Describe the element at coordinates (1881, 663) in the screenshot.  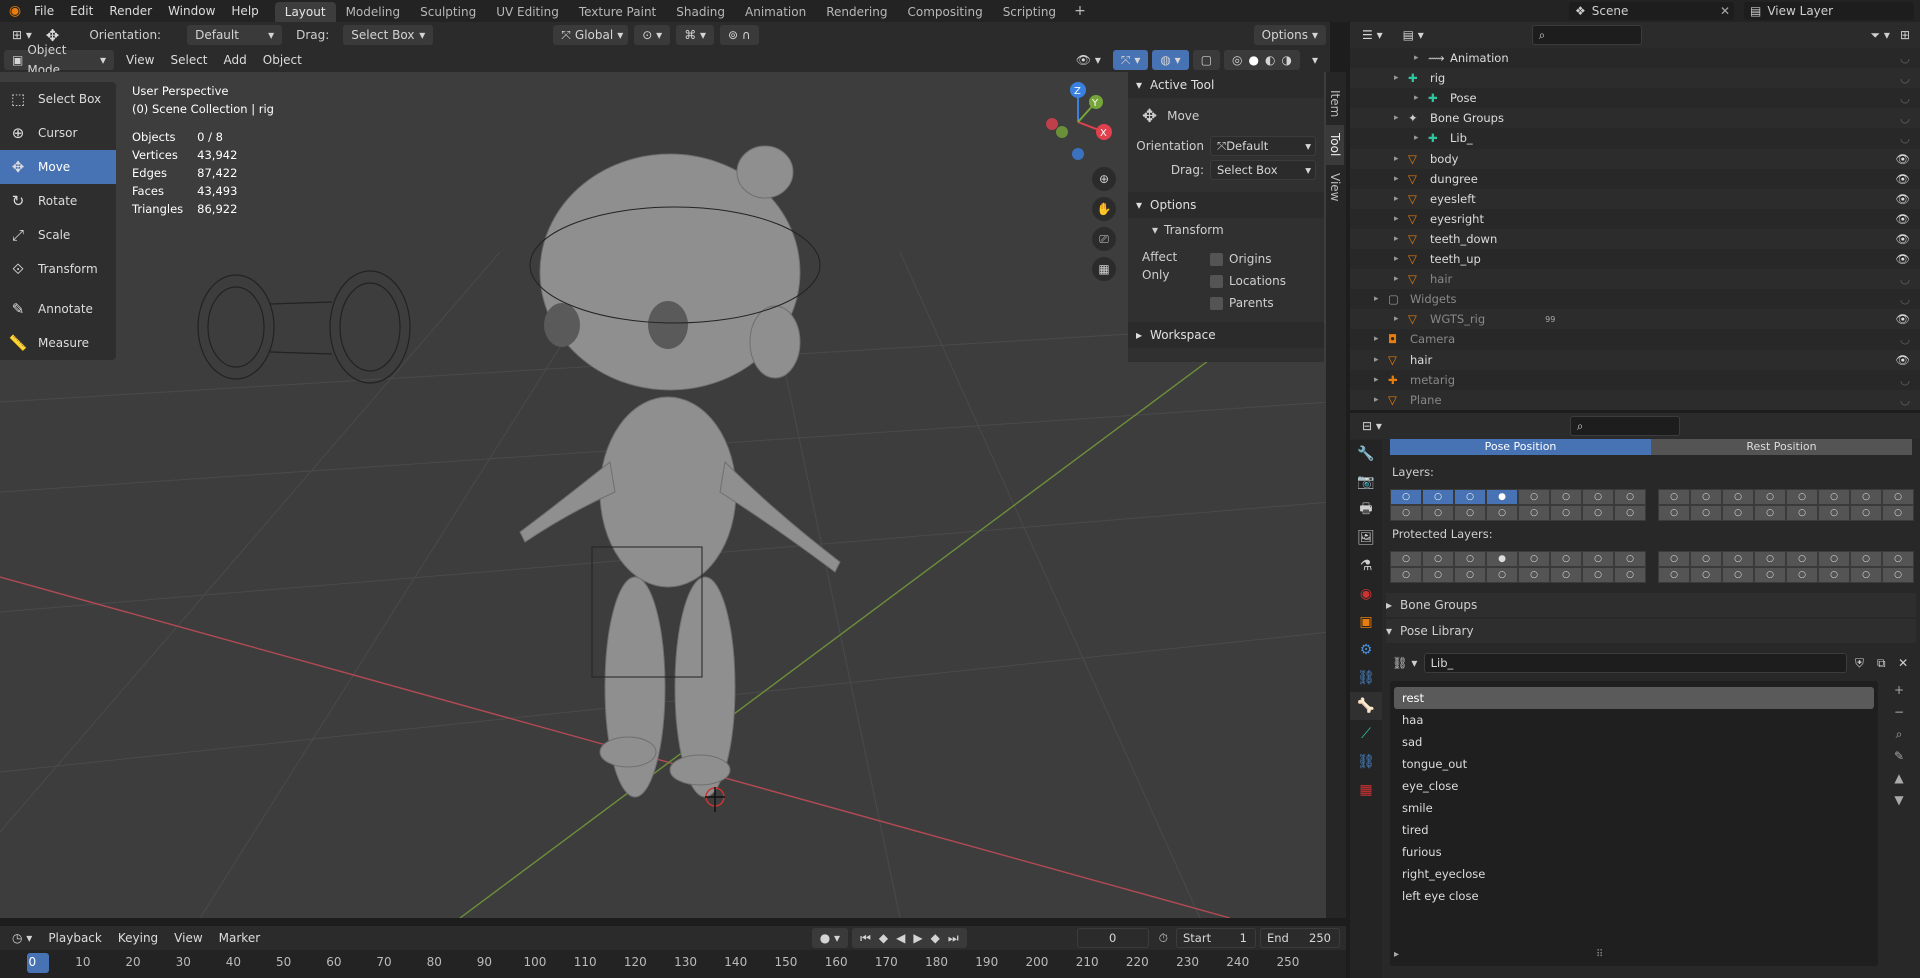
I see `duplicate-icon: ⧉` at that location.